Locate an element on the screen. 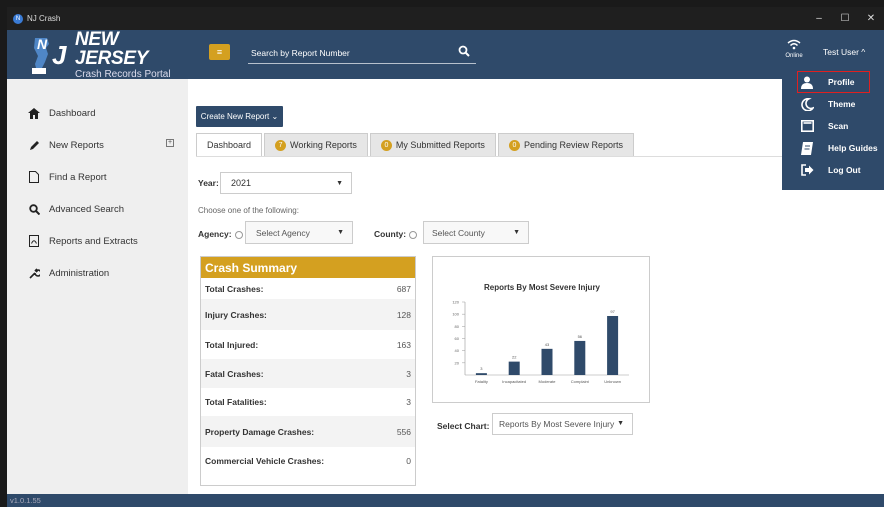 The width and height of the screenshot is (884, 507). sidebar-item-administration: Administration is located at coordinates (97, 273).